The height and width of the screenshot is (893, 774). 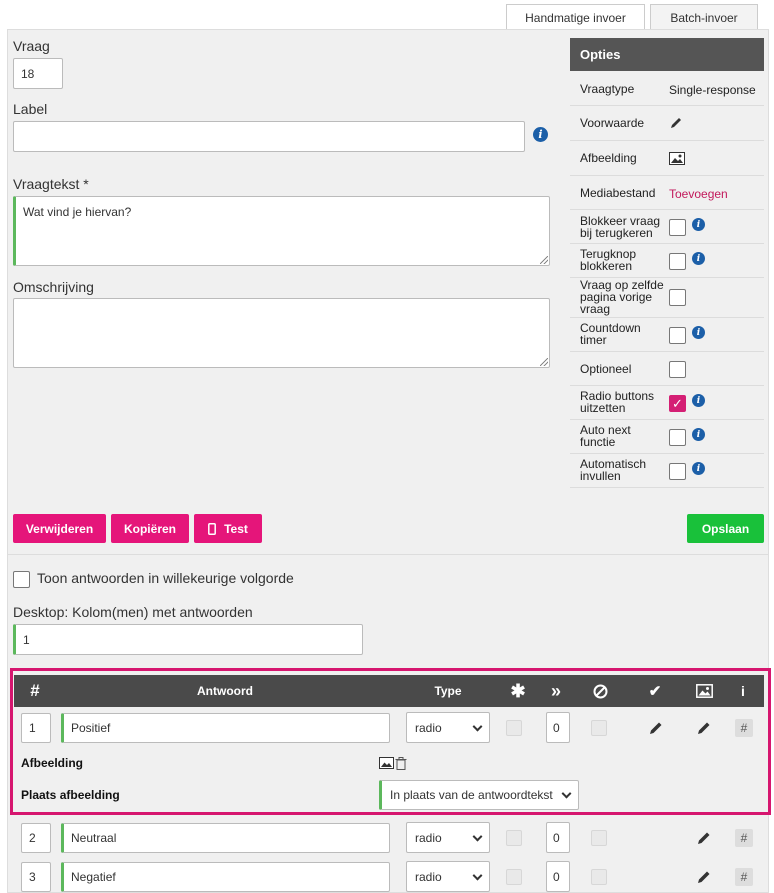 I want to click on save-button: Opslaan, so click(x=725, y=528).